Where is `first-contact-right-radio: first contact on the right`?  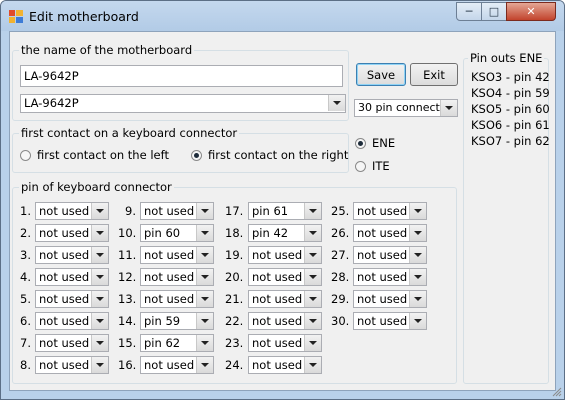 first-contact-right-radio: first contact on the right is located at coordinates (269, 155).